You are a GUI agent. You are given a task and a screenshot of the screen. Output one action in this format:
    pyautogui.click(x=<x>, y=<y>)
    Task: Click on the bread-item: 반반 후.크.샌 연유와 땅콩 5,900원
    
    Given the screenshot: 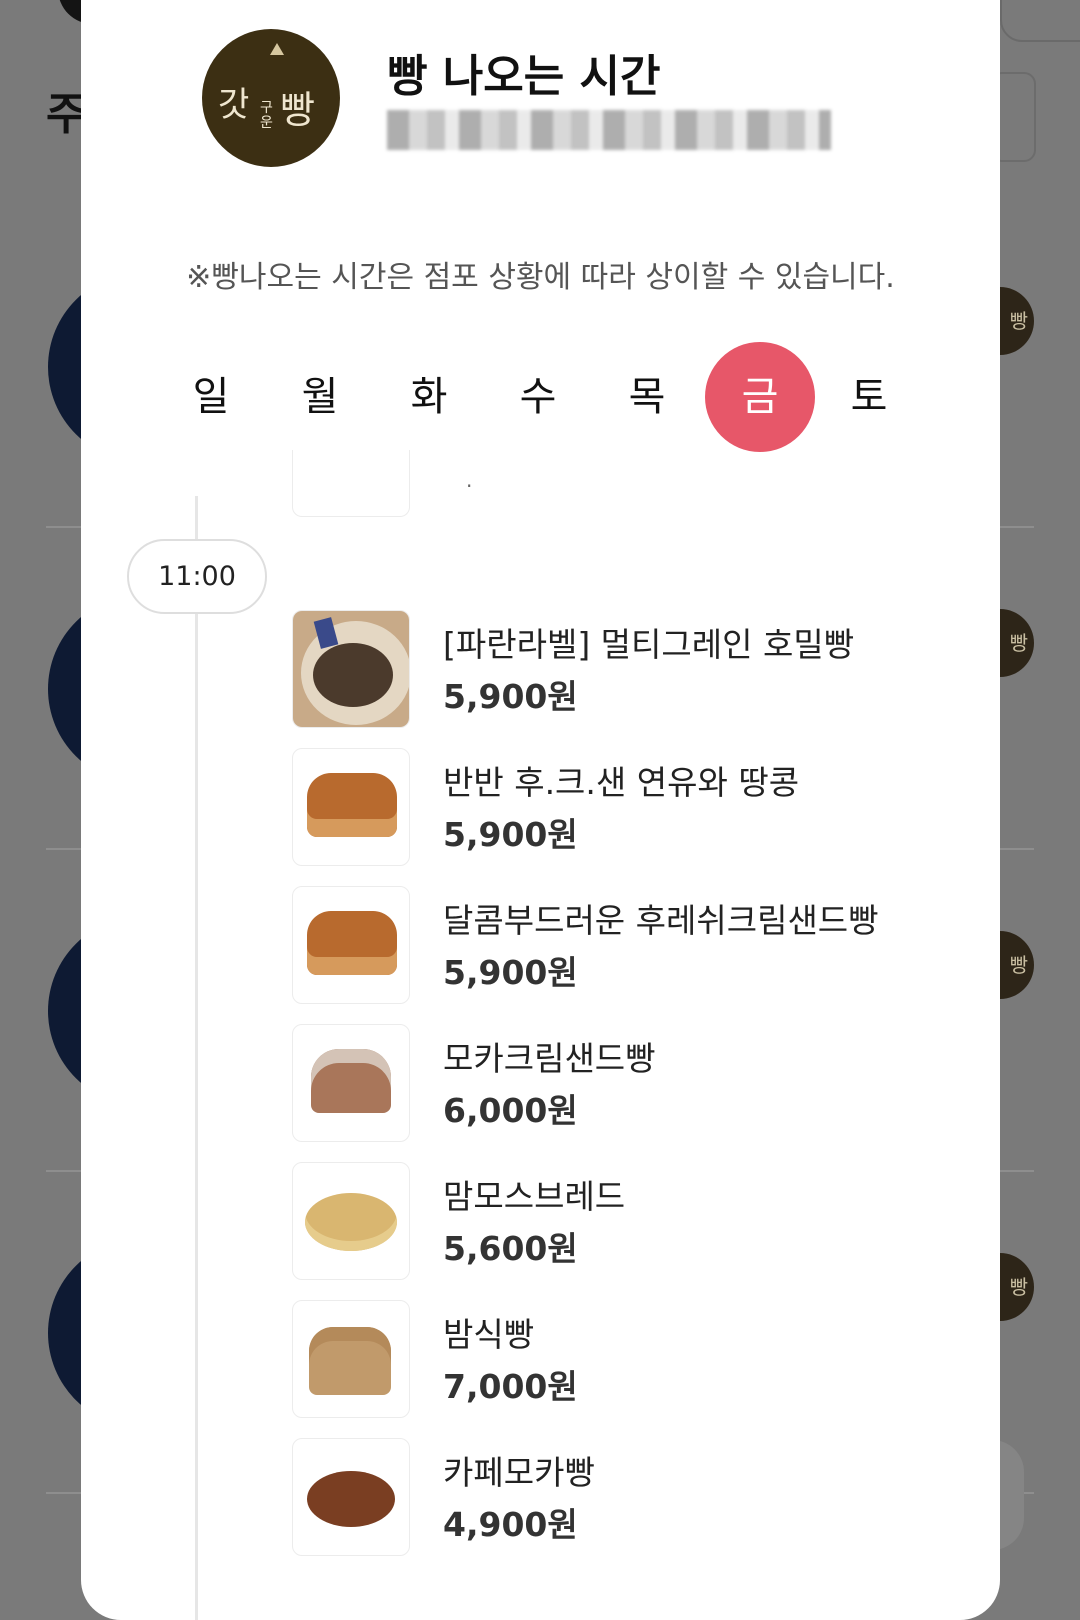 What is the action you would take?
    pyautogui.click(x=612, y=807)
    